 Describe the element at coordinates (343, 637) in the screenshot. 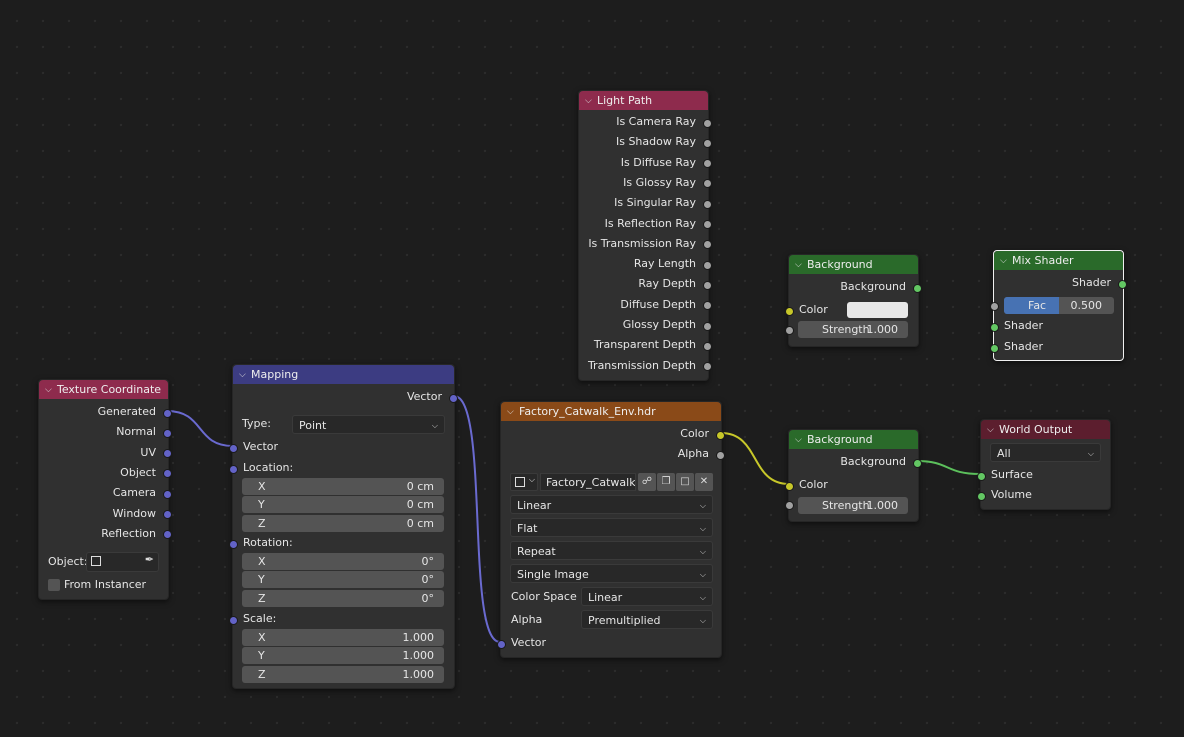

I see `vector-component-field: X 1.000` at that location.